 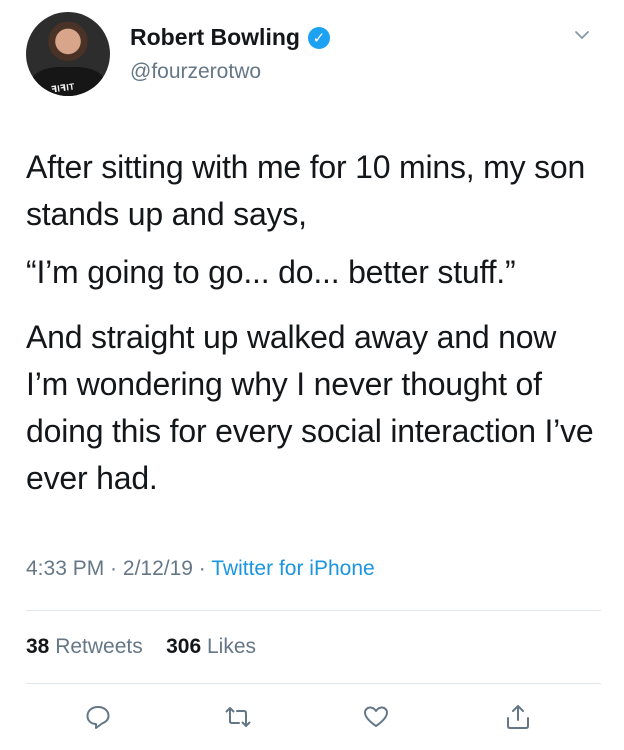 What do you see at coordinates (271, 272) in the screenshot?
I see `tweet-paragraph: “I’m going to go... do... better stuff.”` at bounding box center [271, 272].